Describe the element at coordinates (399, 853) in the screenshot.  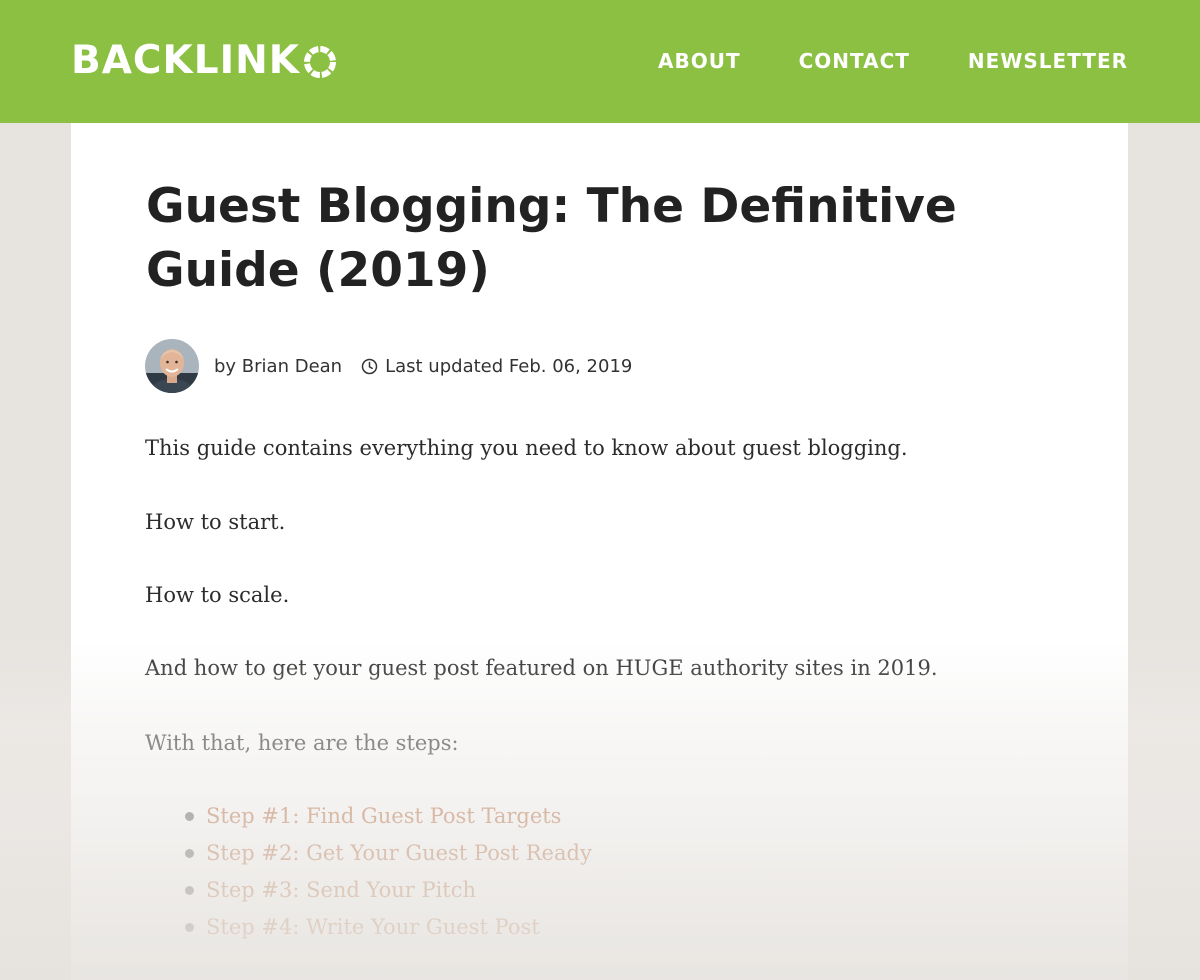
I see `step-2-link: Step #2: Get Your Guest Post Ready` at that location.